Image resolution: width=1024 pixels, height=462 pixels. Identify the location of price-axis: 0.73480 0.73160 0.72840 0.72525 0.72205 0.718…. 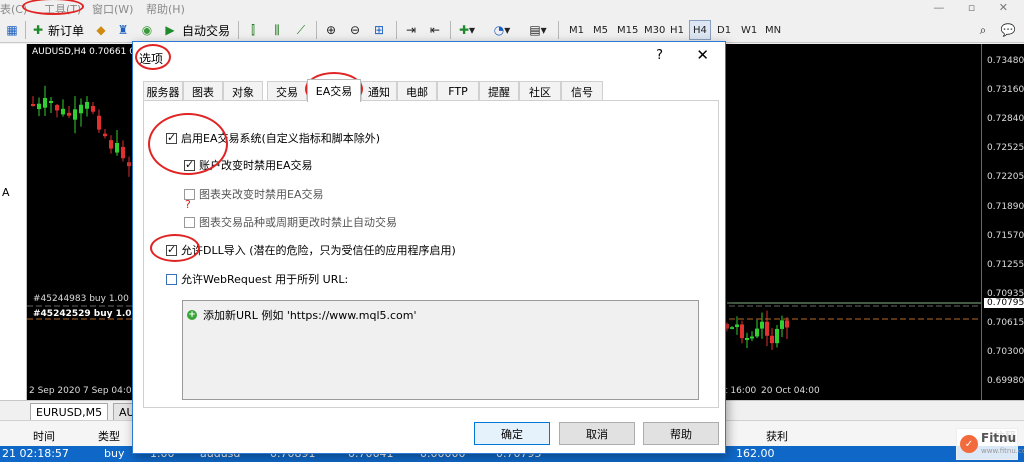
(1002, 222).